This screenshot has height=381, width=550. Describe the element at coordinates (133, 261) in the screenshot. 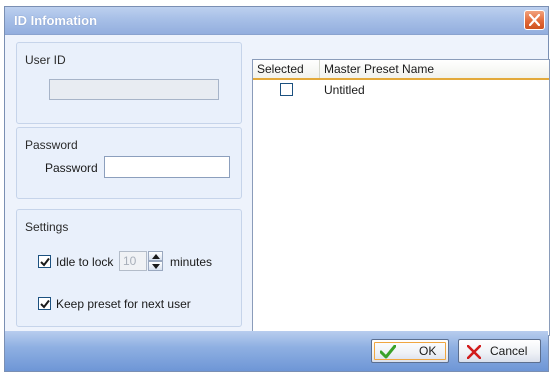

I see `idle-minutes-value: 10` at that location.